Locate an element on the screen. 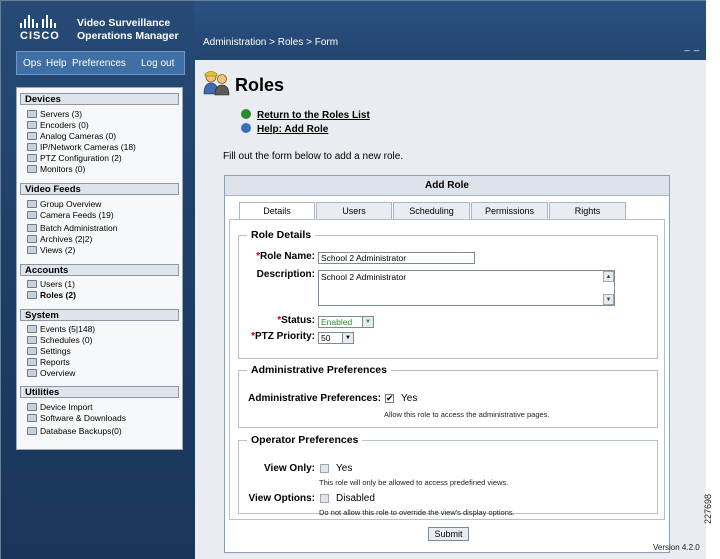 This screenshot has height=559, width=720. status-select: Enabled ▼ is located at coordinates (346, 322).